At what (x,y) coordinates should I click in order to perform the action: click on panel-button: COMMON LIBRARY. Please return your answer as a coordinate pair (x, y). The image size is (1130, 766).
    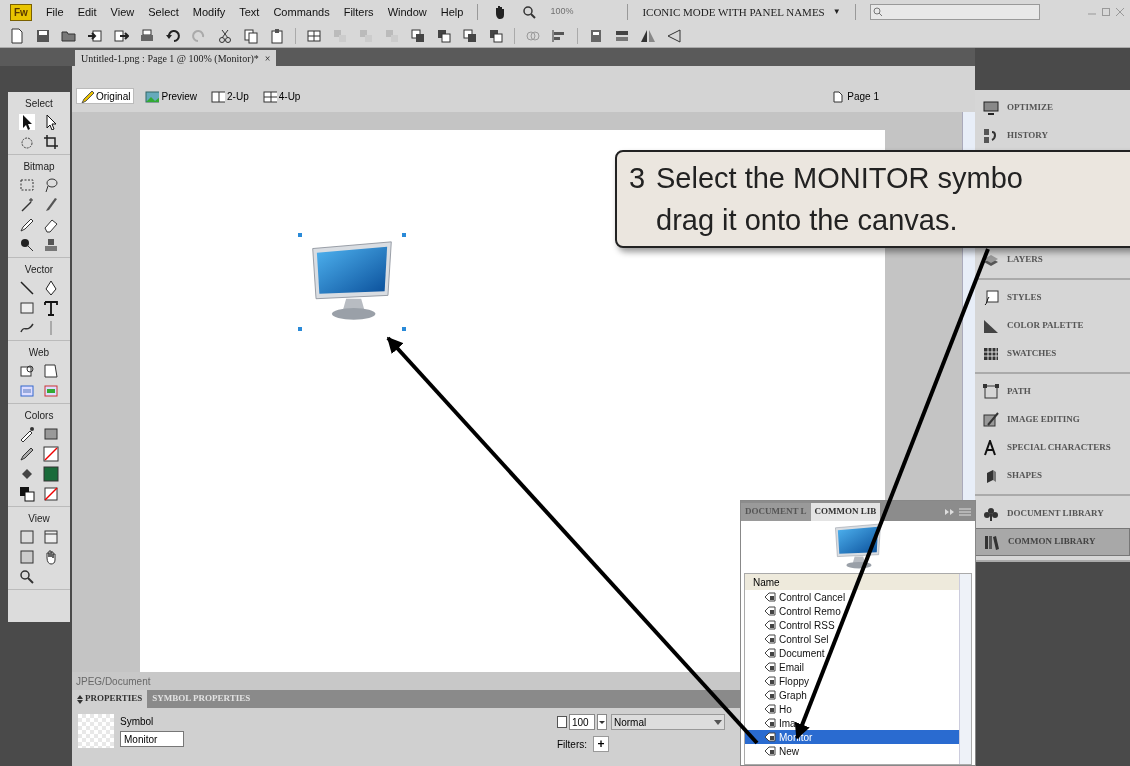
    Looking at the image, I should click on (1052, 542).